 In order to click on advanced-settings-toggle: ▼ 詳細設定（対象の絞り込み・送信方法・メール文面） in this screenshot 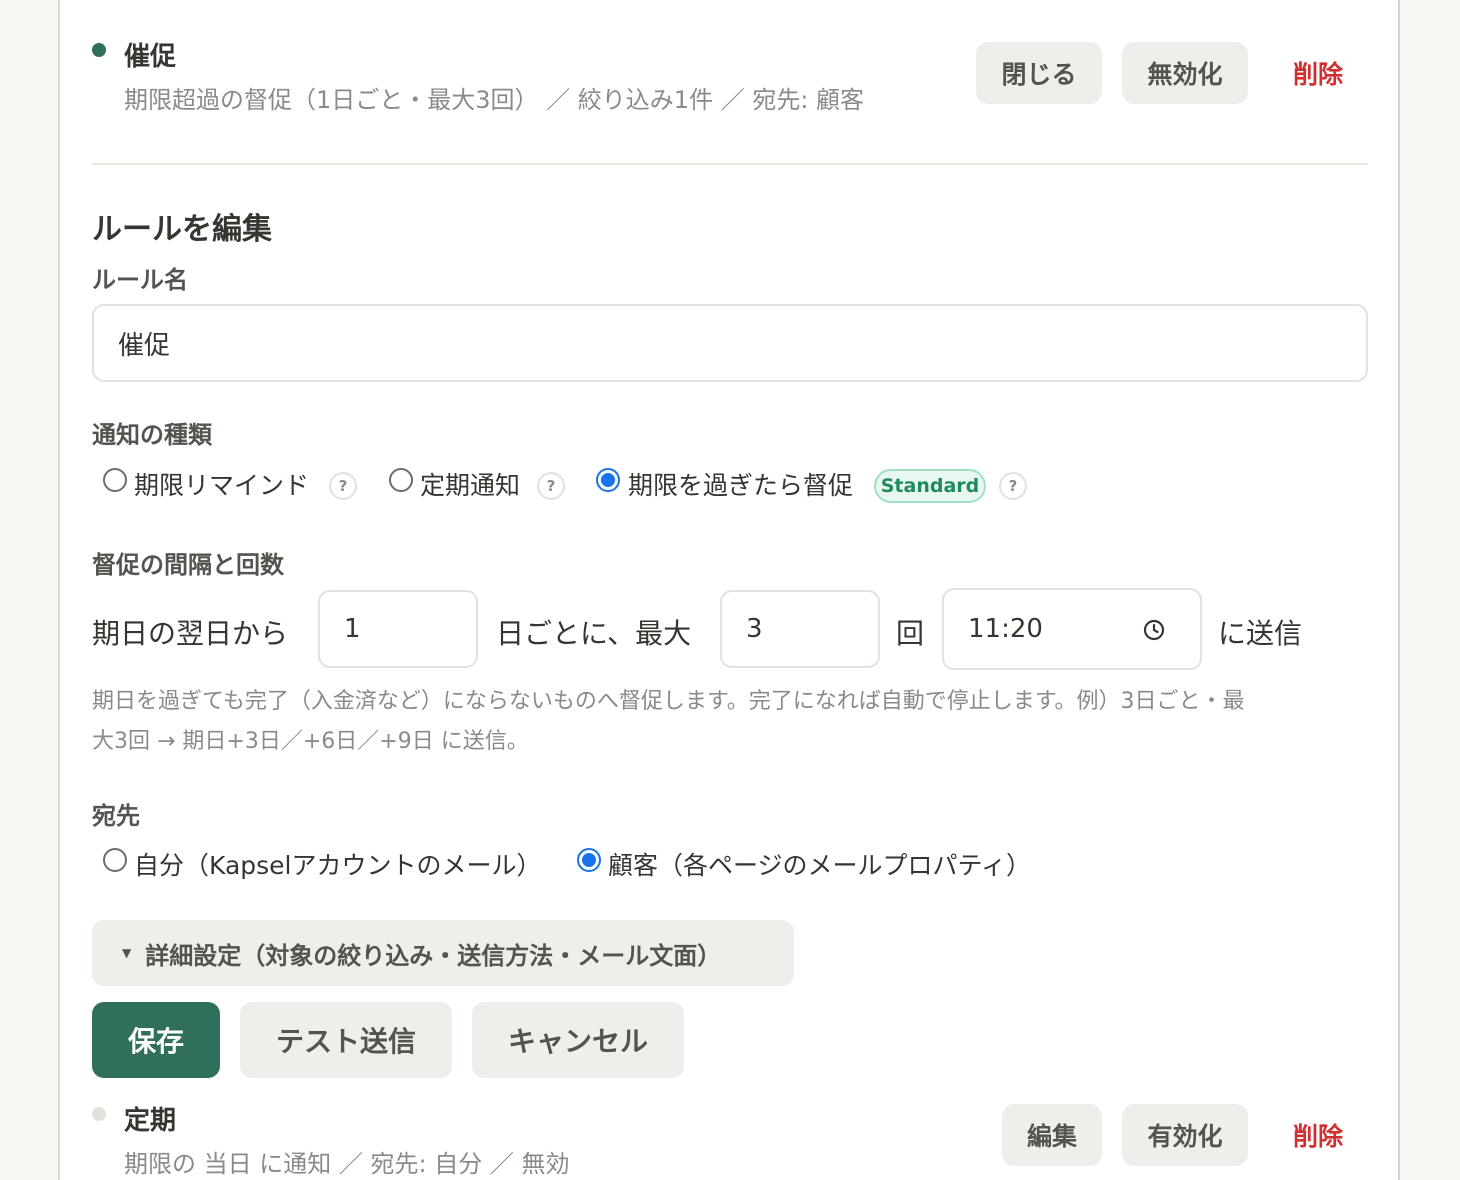, I will do `click(443, 953)`.